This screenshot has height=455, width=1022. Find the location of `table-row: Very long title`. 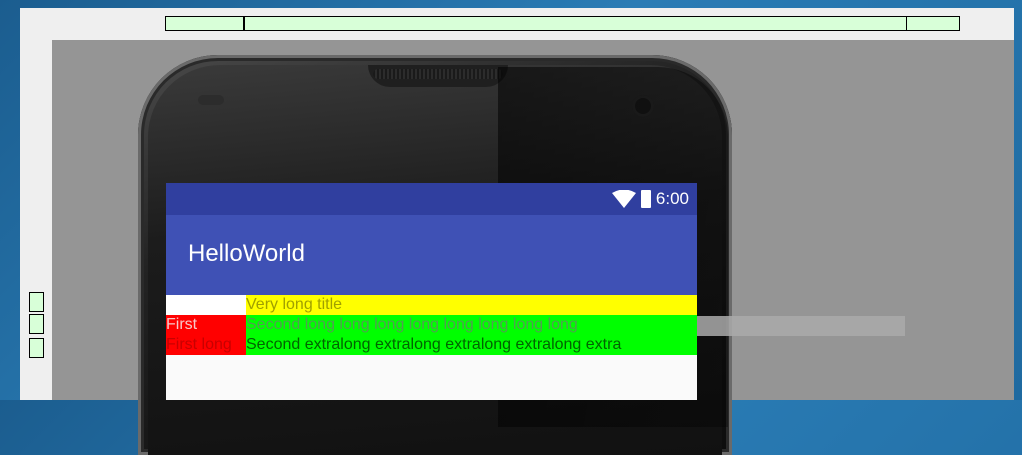

table-row: Very long title is located at coordinates (431, 305).